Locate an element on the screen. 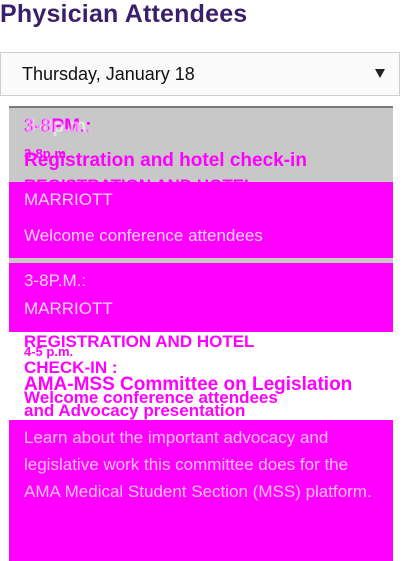 The image size is (402, 561). event-time-small: 4-5 p.m. is located at coordinates (49, 351).